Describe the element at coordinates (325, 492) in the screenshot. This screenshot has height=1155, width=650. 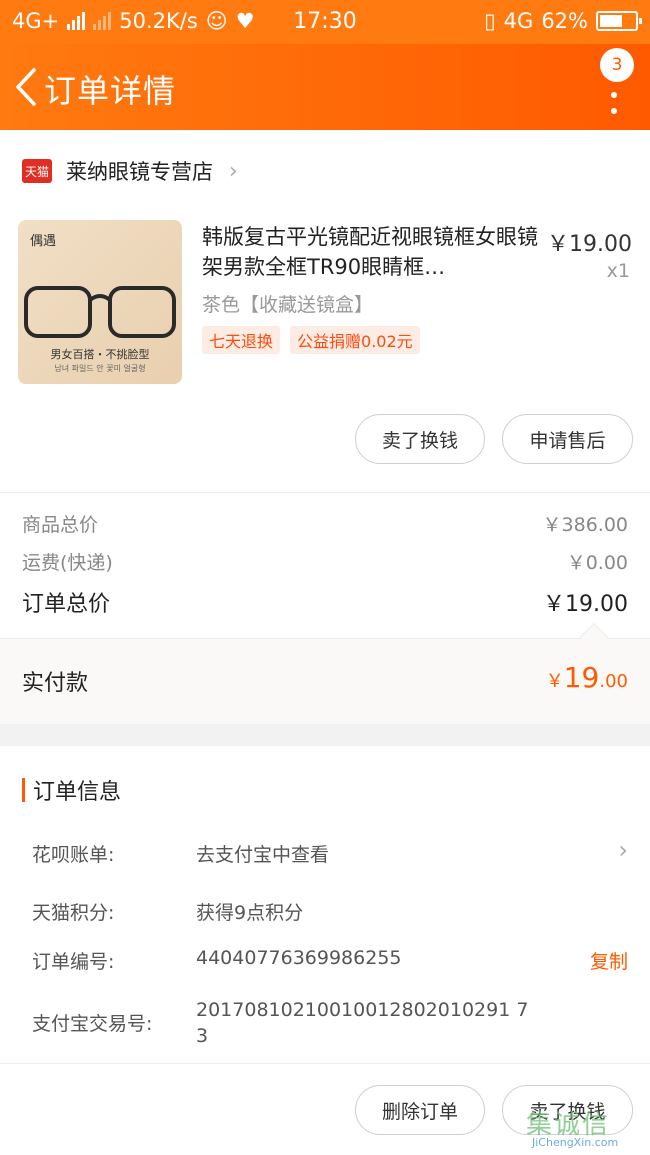
I see `divider` at that location.